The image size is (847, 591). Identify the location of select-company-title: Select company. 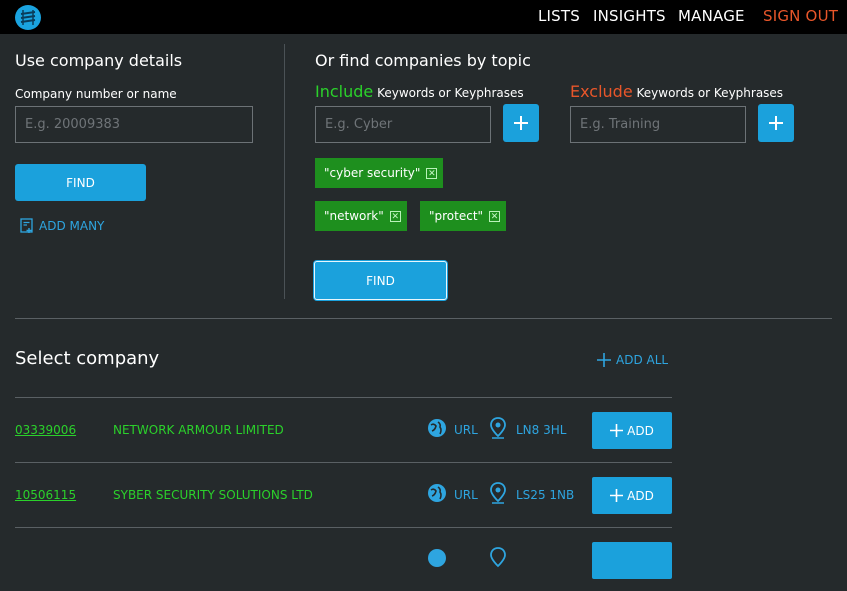
(87, 358).